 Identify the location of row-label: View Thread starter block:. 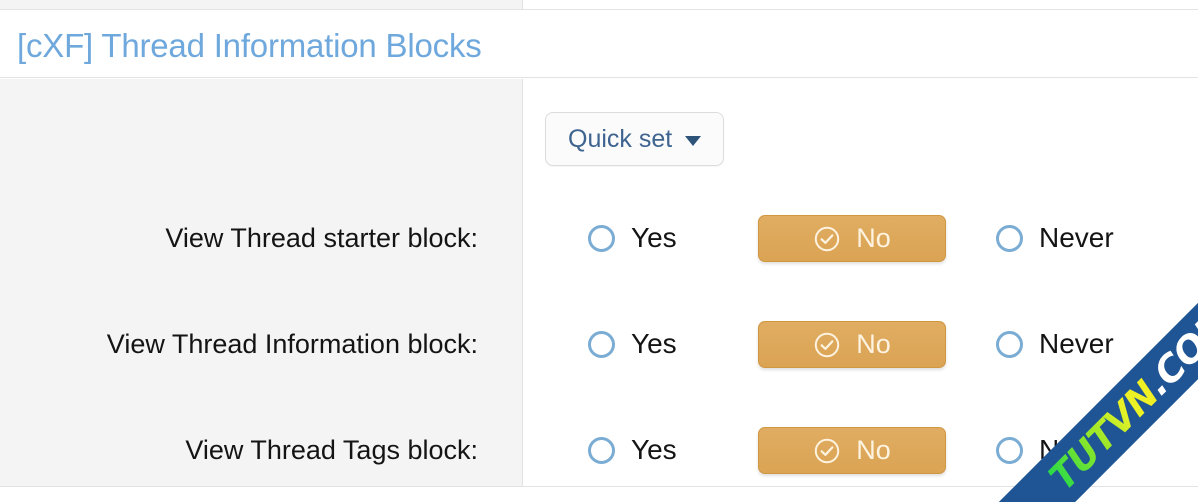
(321, 237).